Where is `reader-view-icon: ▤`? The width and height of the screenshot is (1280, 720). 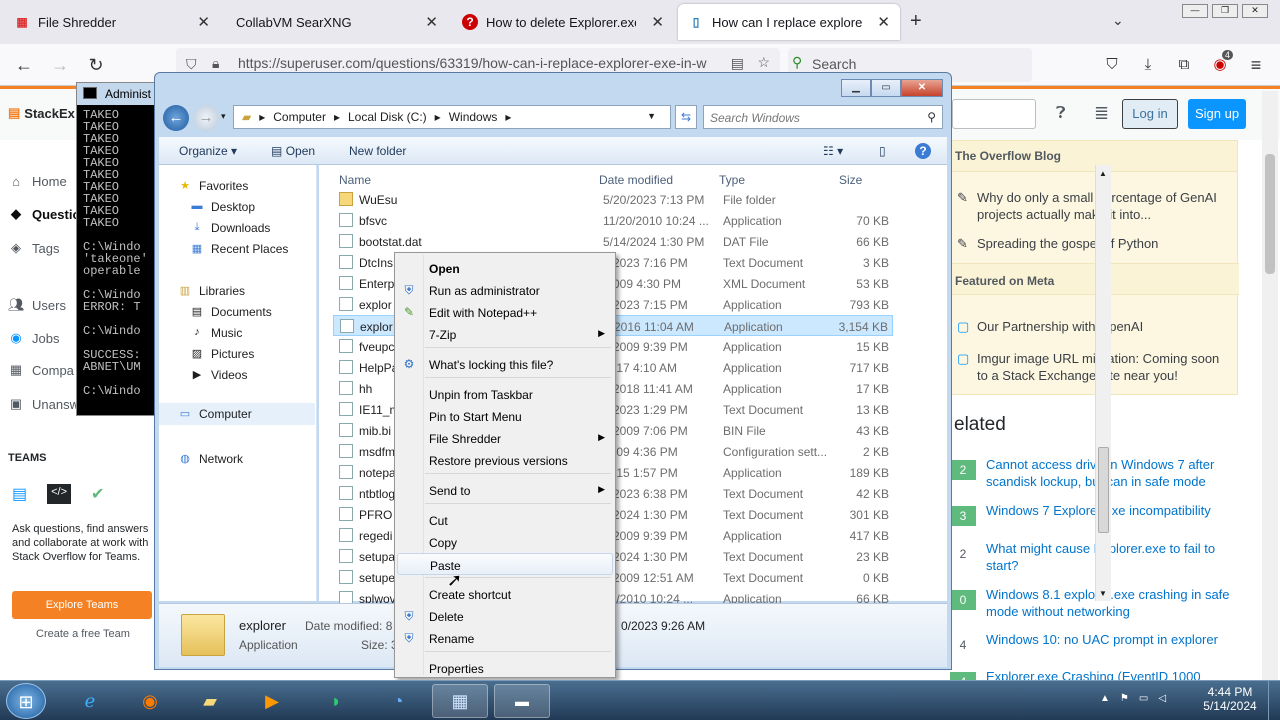
reader-view-icon: ▤ is located at coordinates (737, 63).